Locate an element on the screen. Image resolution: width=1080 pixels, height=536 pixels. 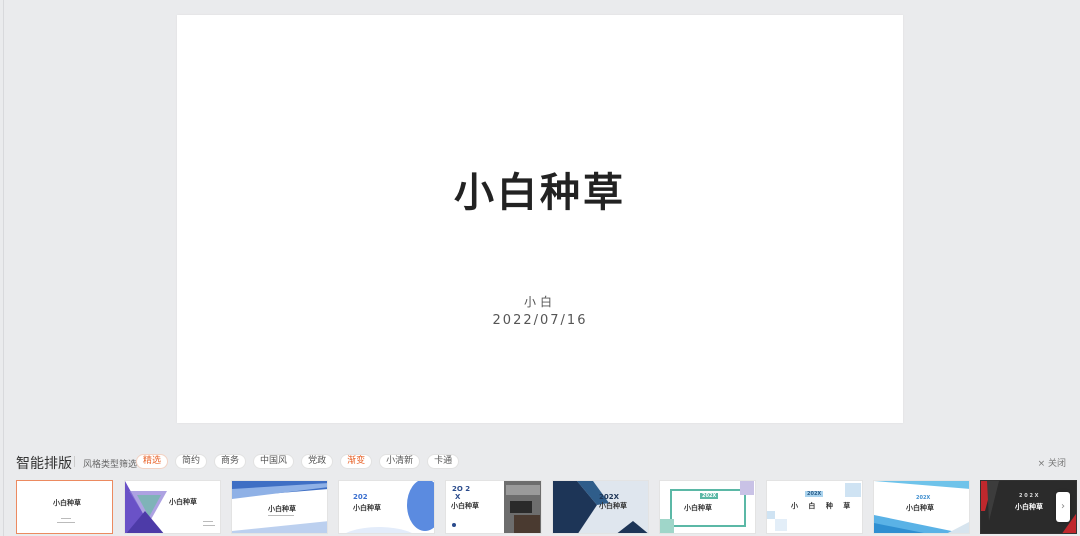
chip-party-gov: 党政 is located at coordinates (317, 461).